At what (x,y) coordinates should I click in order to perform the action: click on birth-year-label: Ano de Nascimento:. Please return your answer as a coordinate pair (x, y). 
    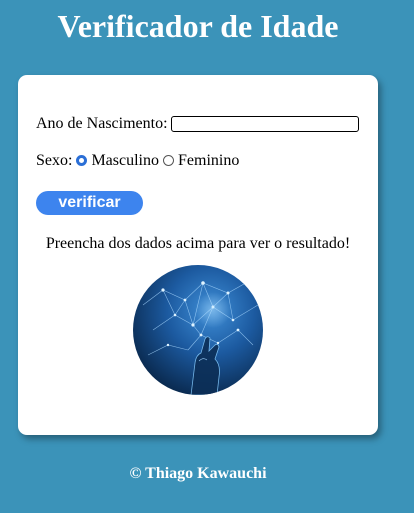
    Looking at the image, I should click on (102, 123).